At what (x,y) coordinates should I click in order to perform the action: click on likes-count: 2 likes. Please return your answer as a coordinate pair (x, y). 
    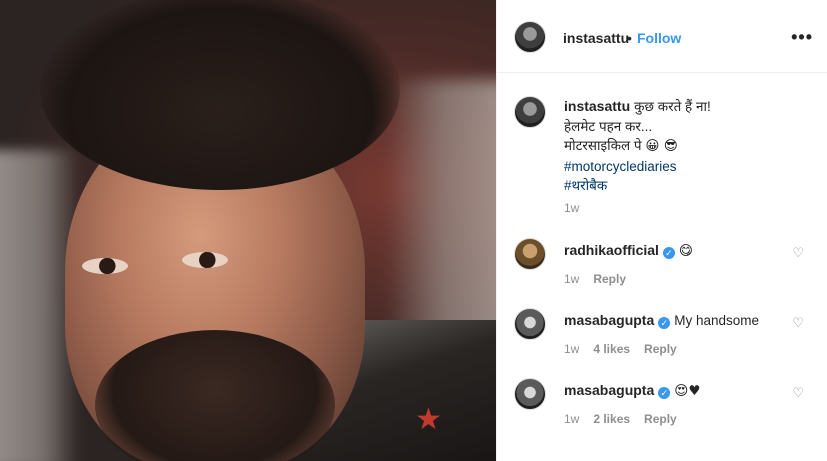
    Looking at the image, I should click on (611, 419).